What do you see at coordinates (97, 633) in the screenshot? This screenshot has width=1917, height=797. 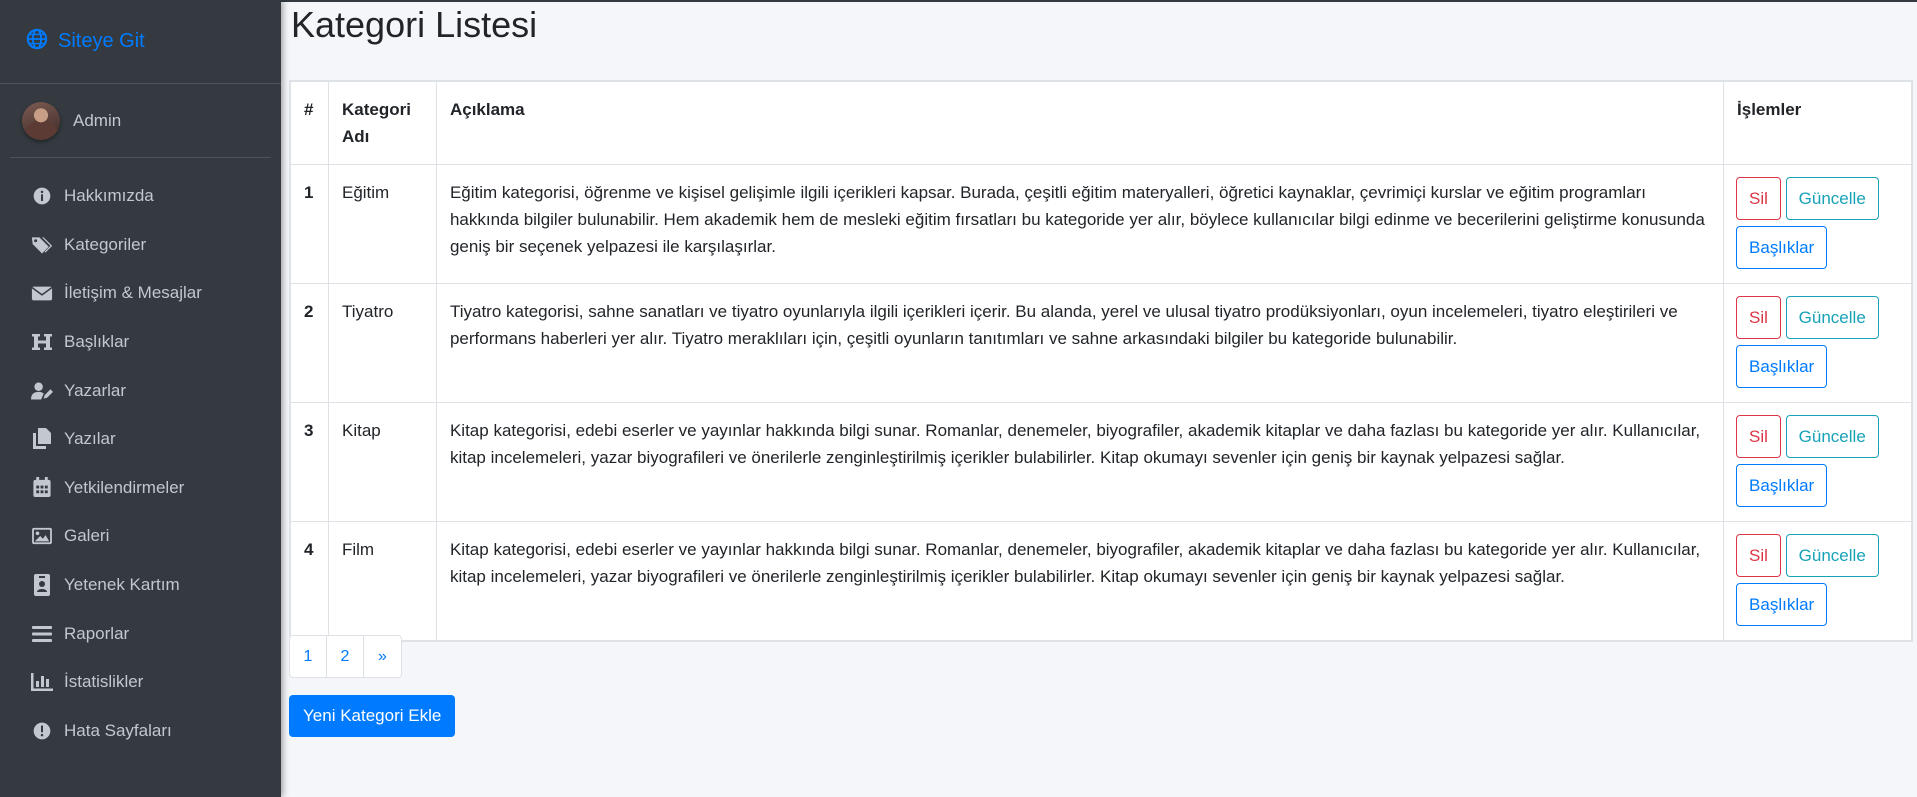 I see `sidebar-item-label: Raporlar` at bounding box center [97, 633].